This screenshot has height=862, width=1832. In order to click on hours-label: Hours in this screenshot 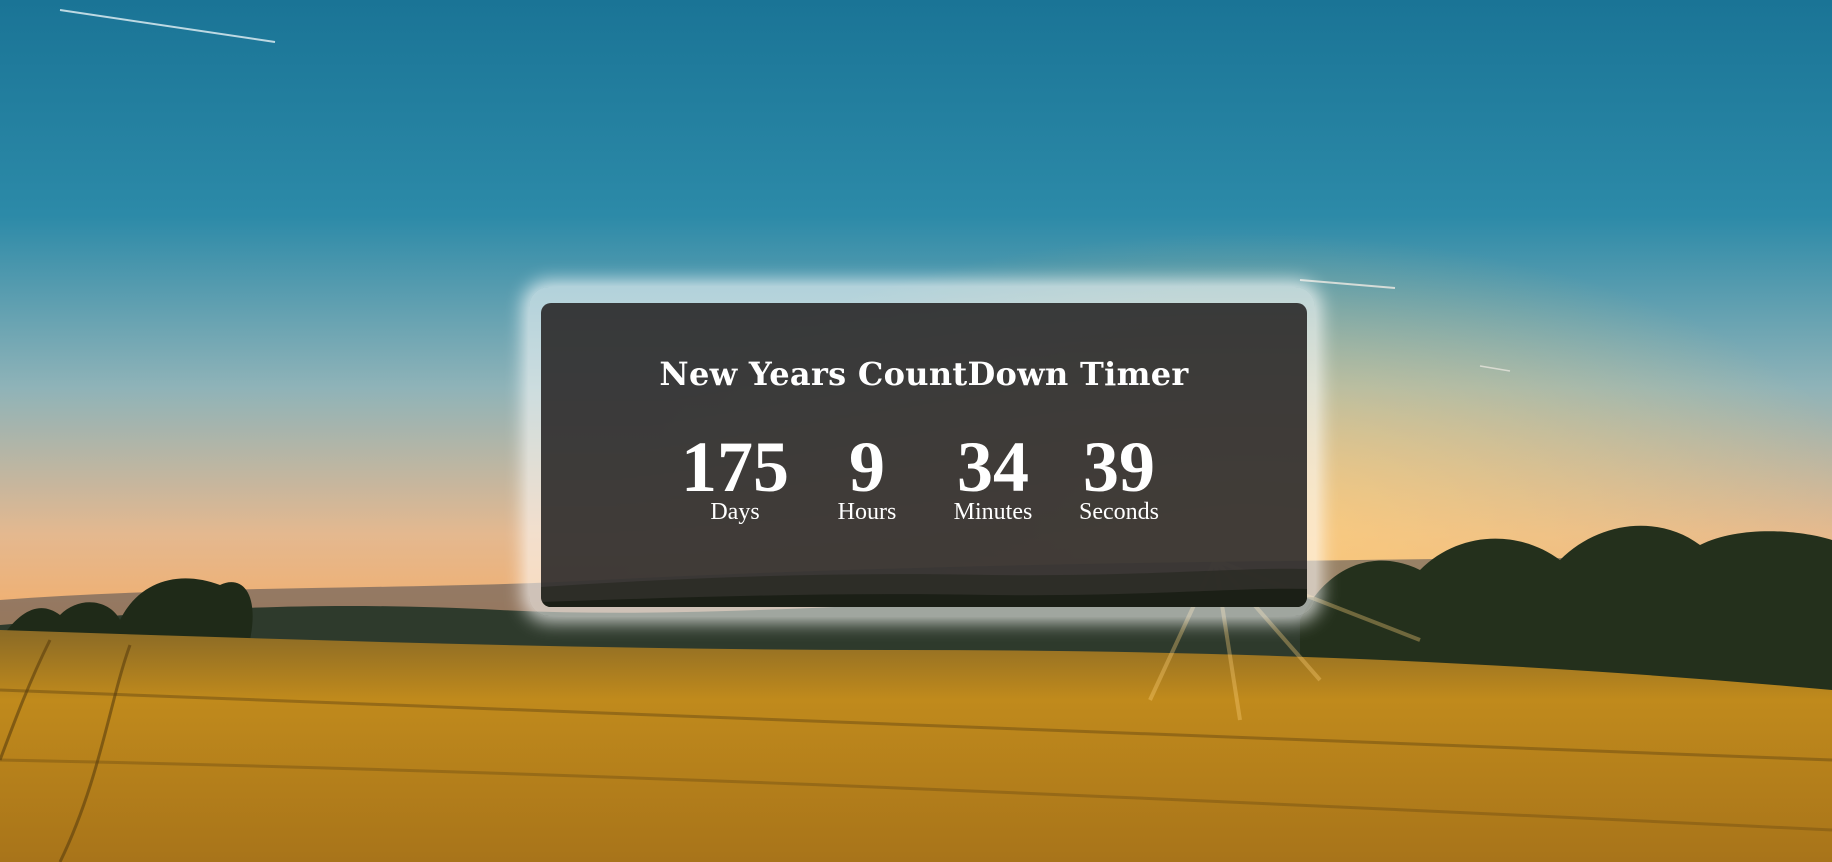, I will do `click(867, 512)`.